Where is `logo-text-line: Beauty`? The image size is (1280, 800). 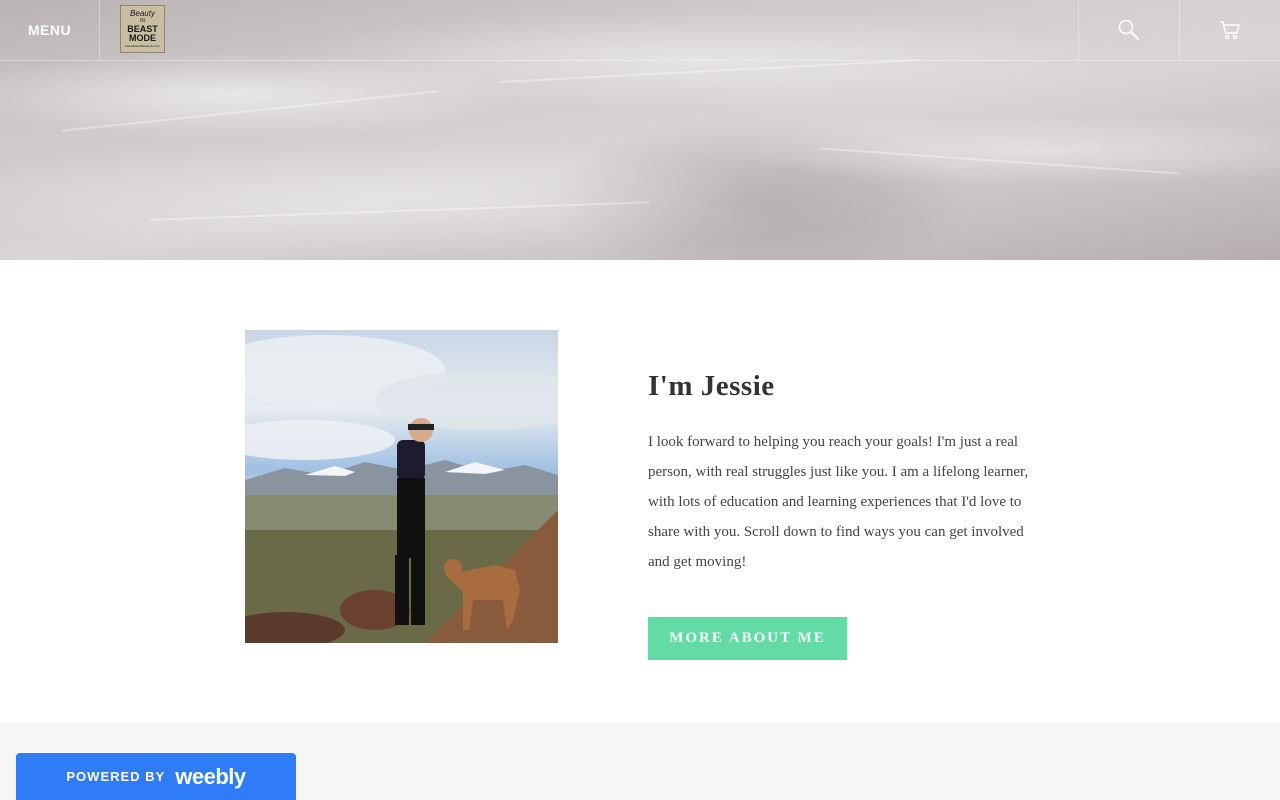 logo-text-line: Beauty is located at coordinates (142, 13).